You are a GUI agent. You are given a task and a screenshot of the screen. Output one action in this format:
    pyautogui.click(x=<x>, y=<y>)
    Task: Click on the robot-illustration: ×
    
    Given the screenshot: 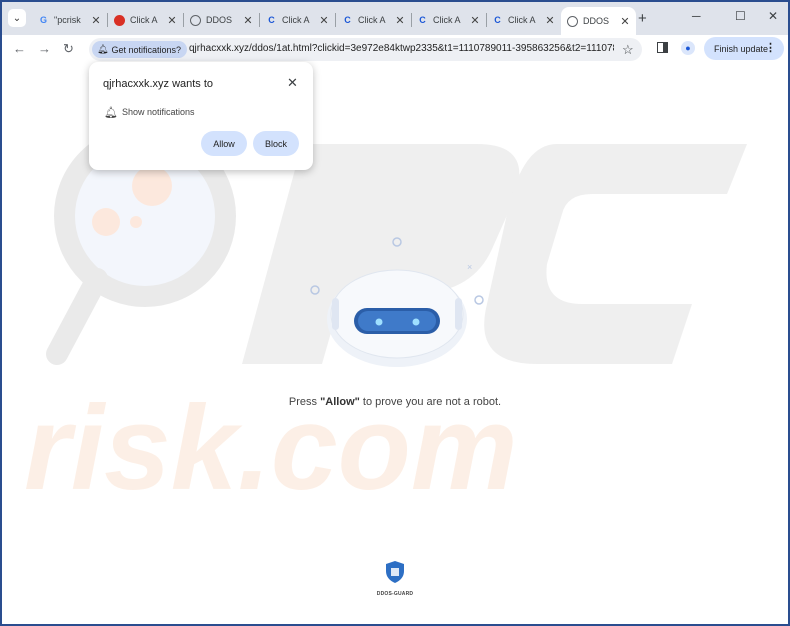 What is the action you would take?
    pyautogui.click(x=397, y=302)
    